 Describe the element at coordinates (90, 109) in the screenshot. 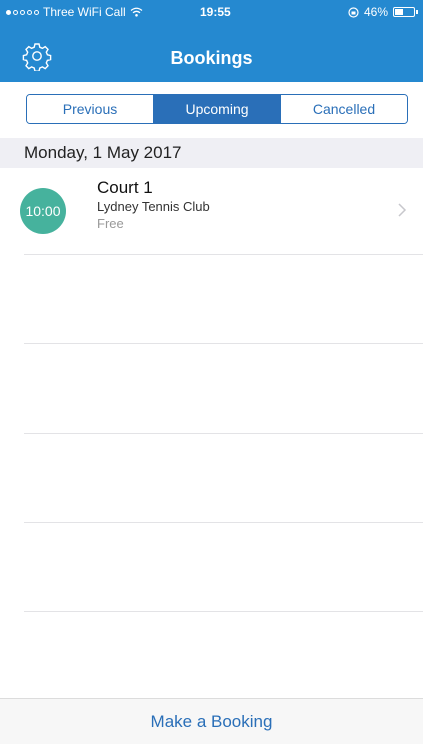

I see `tab-previous: Previous` at that location.